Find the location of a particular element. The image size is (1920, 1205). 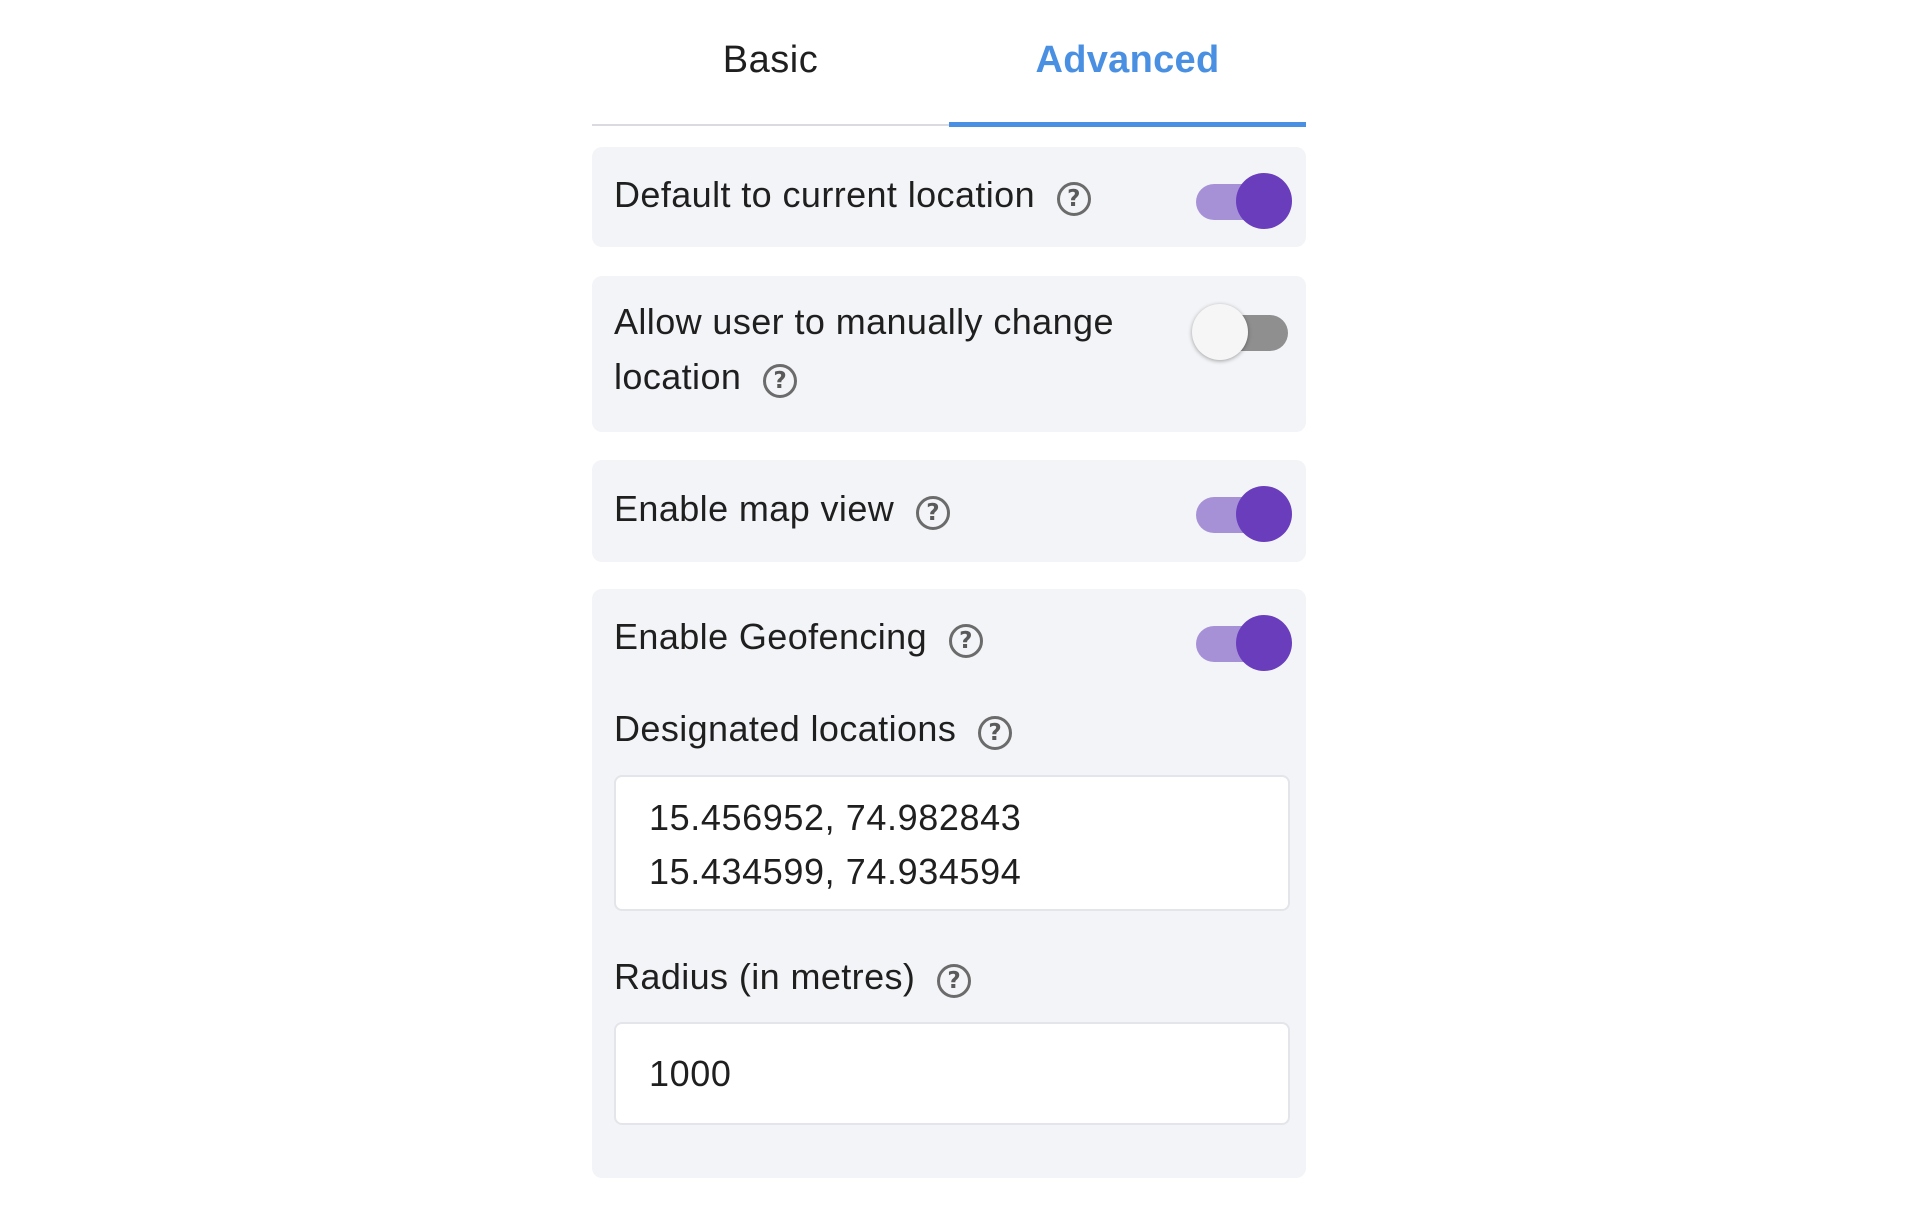

map-view-toggle is located at coordinates (1242, 514).